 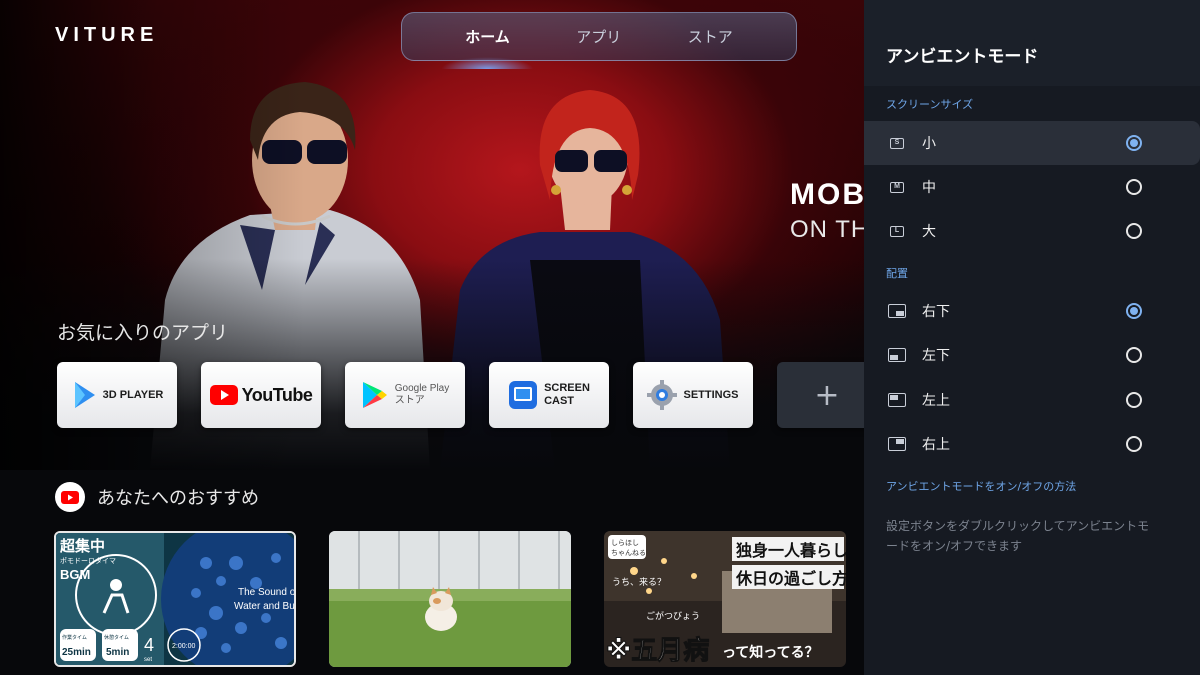 What do you see at coordinates (657, 651) in the screenshot?
I see `video-bottom-text: ※五月病` at bounding box center [657, 651].